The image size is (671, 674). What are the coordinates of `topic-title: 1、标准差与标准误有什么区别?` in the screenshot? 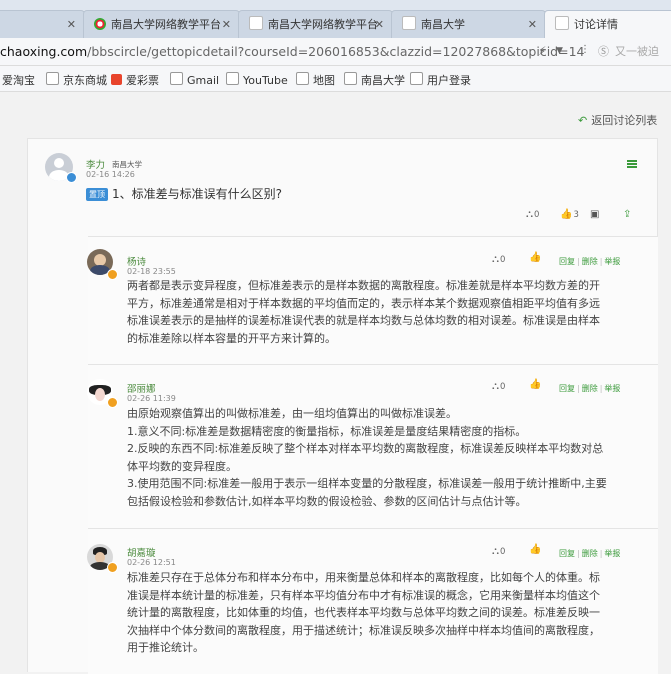 It's located at (197, 194).